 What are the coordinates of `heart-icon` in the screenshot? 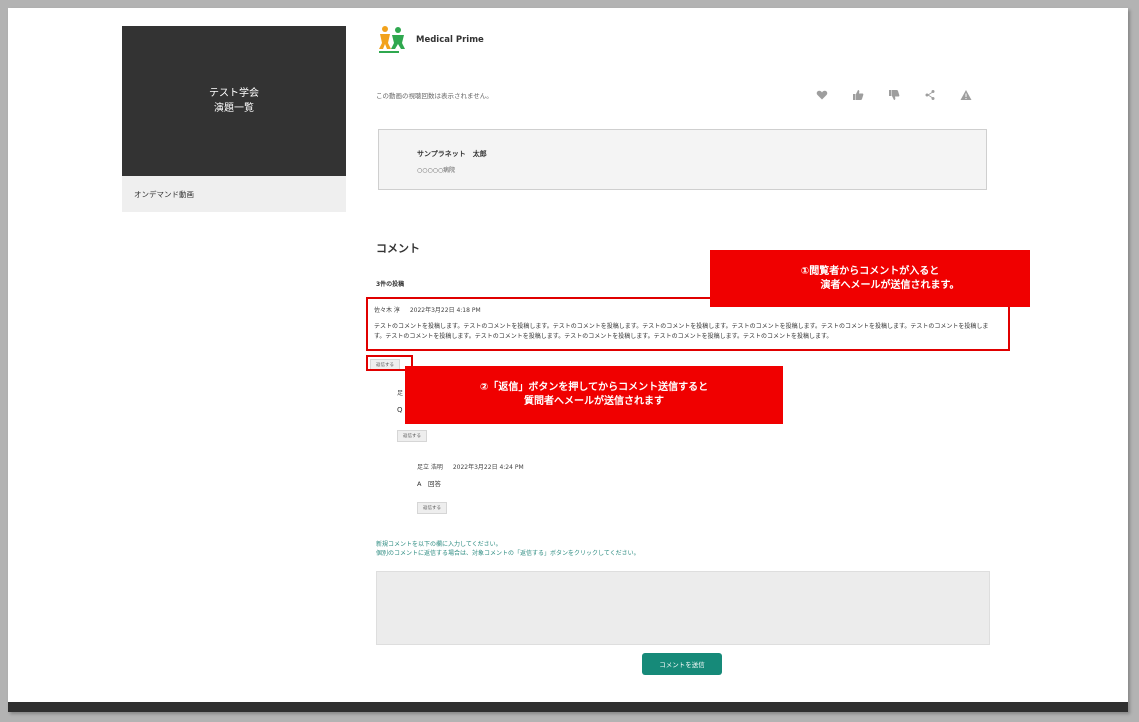 It's located at (822, 95).